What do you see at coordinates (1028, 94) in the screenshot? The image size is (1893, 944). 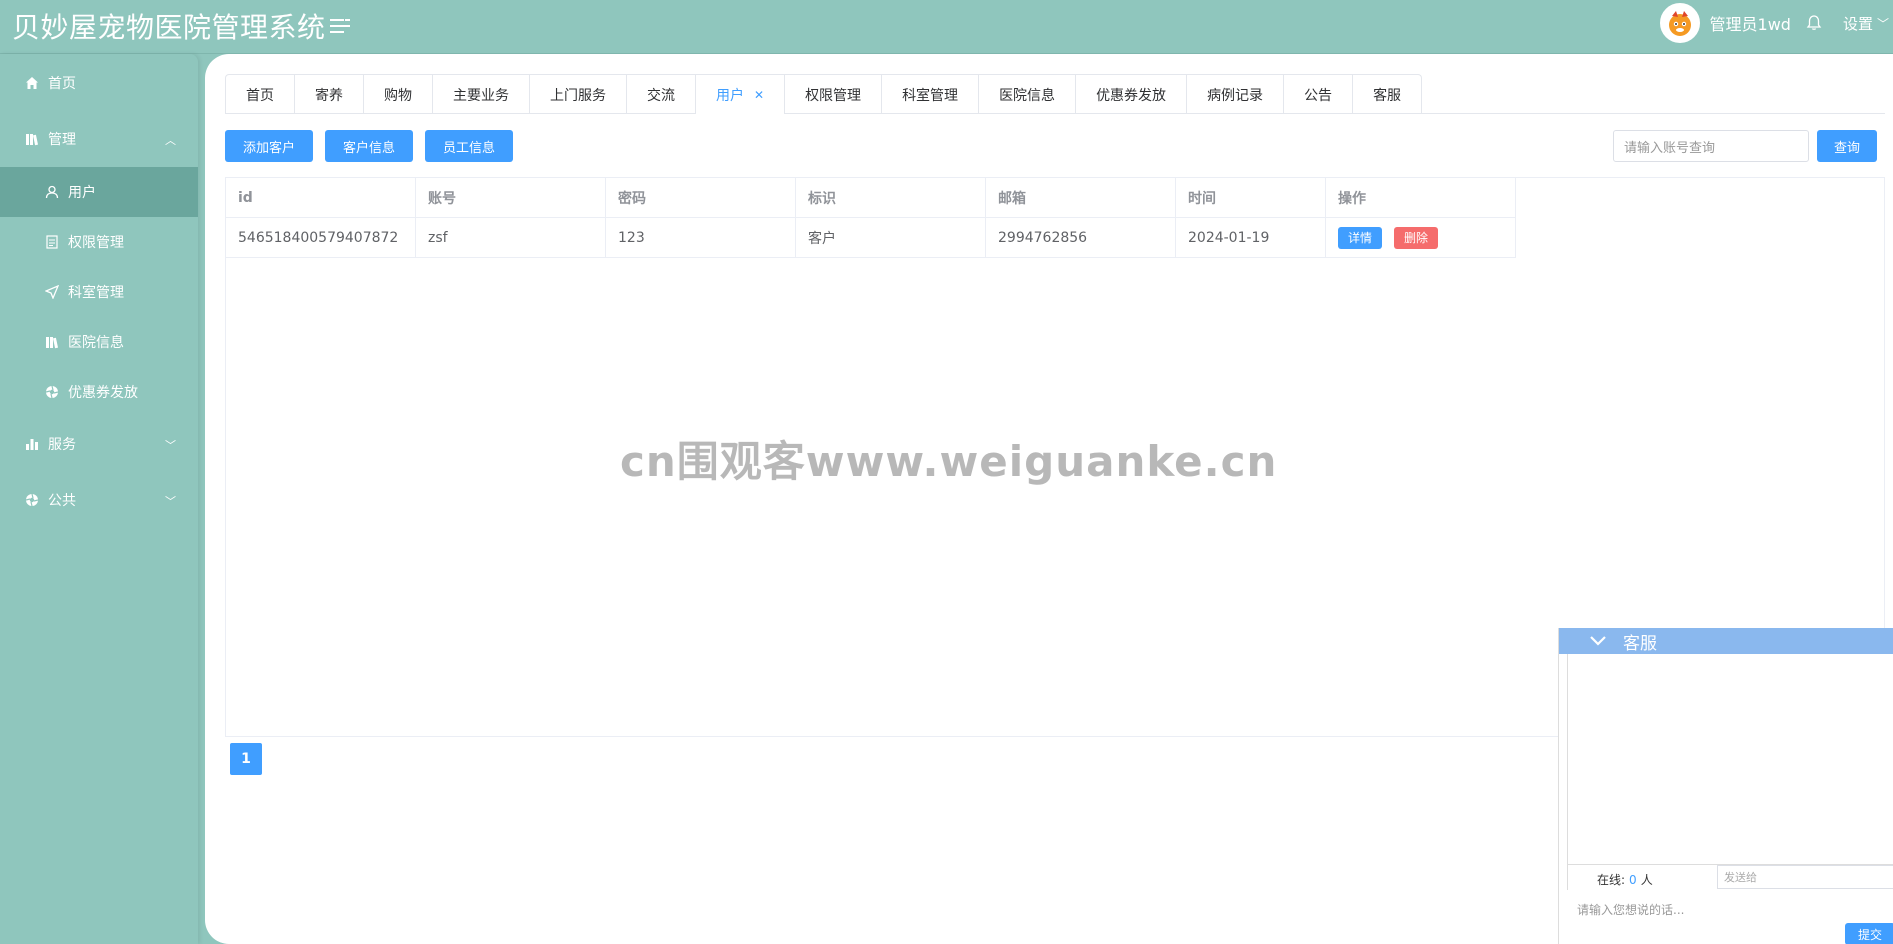 I see `tab-hospital-info: 医院信息` at bounding box center [1028, 94].